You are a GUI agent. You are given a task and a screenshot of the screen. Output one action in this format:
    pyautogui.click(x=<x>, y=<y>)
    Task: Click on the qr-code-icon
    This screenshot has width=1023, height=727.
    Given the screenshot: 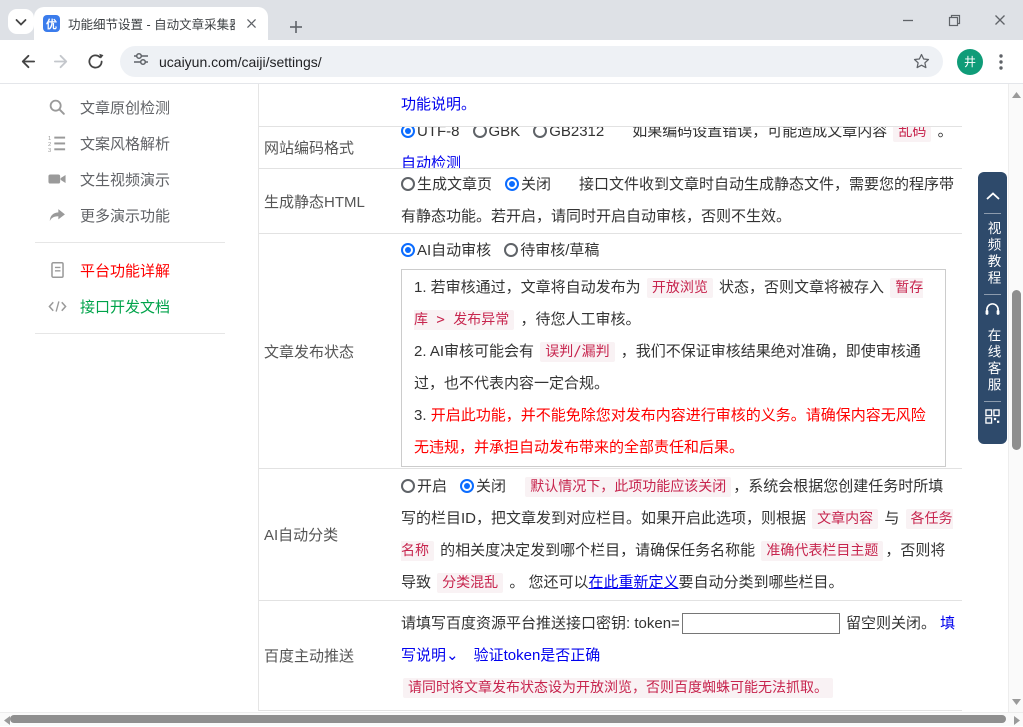 What is the action you would take?
    pyautogui.click(x=992, y=419)
    